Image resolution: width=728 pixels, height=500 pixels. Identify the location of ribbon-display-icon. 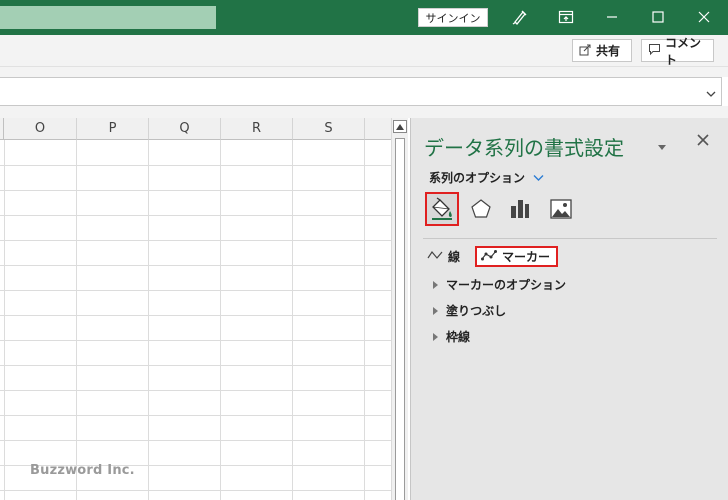
(566, 17).